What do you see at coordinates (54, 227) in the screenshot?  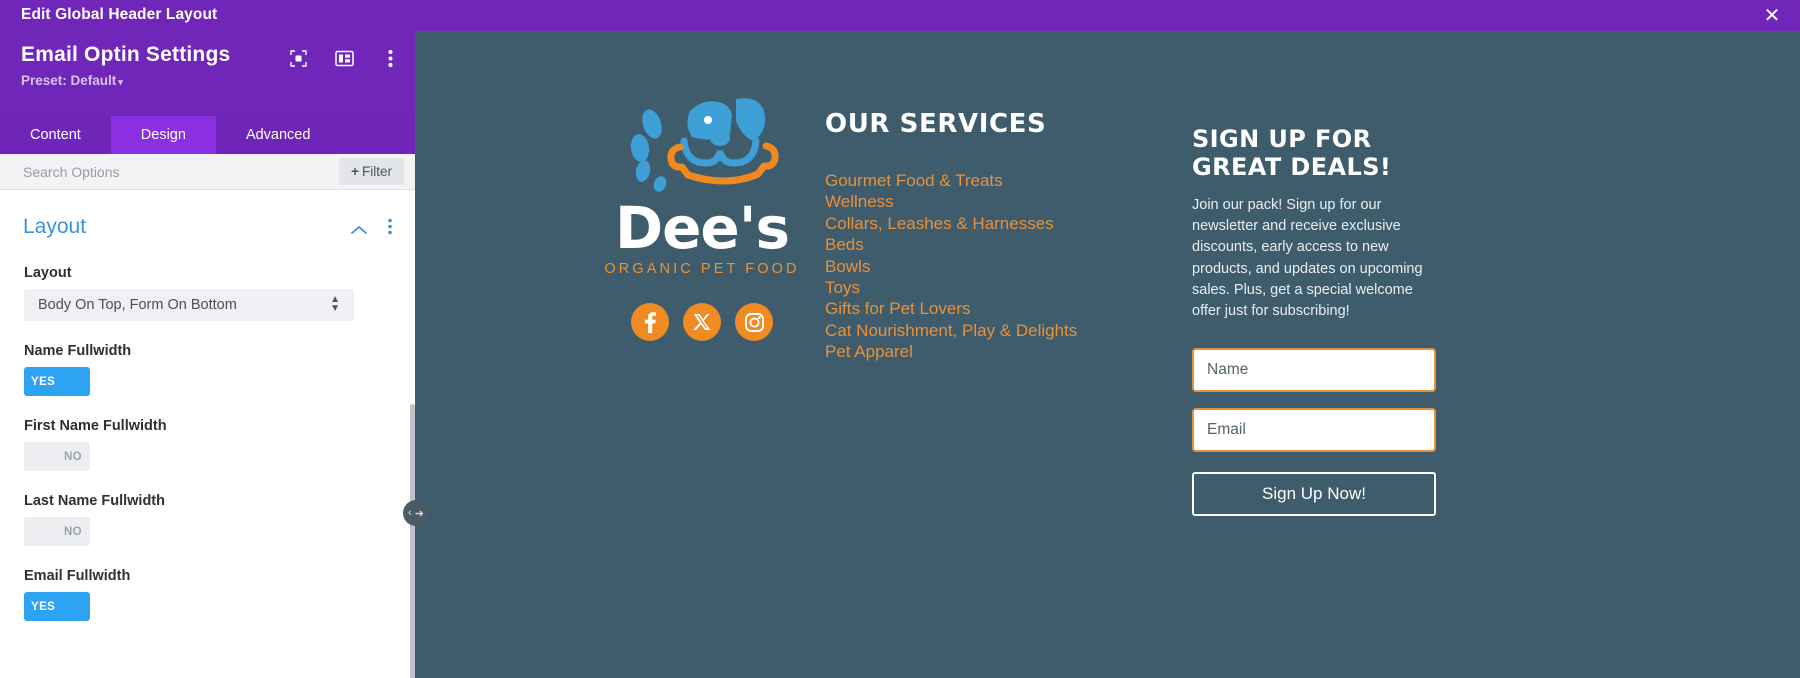 I see `section-title: Layout` at bounding box center [54, 227].